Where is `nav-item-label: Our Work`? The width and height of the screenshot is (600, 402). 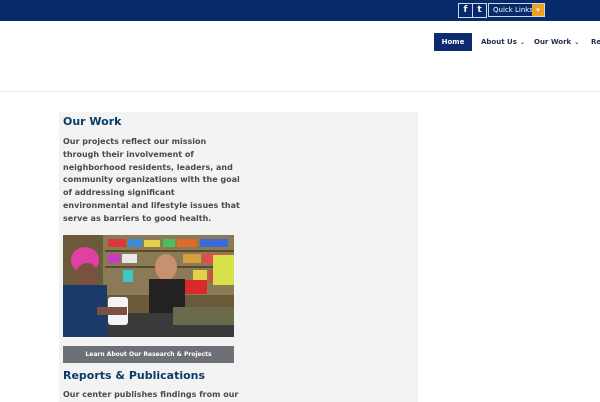 nav-item-label: Our Work is located at coordinates (553, 42).